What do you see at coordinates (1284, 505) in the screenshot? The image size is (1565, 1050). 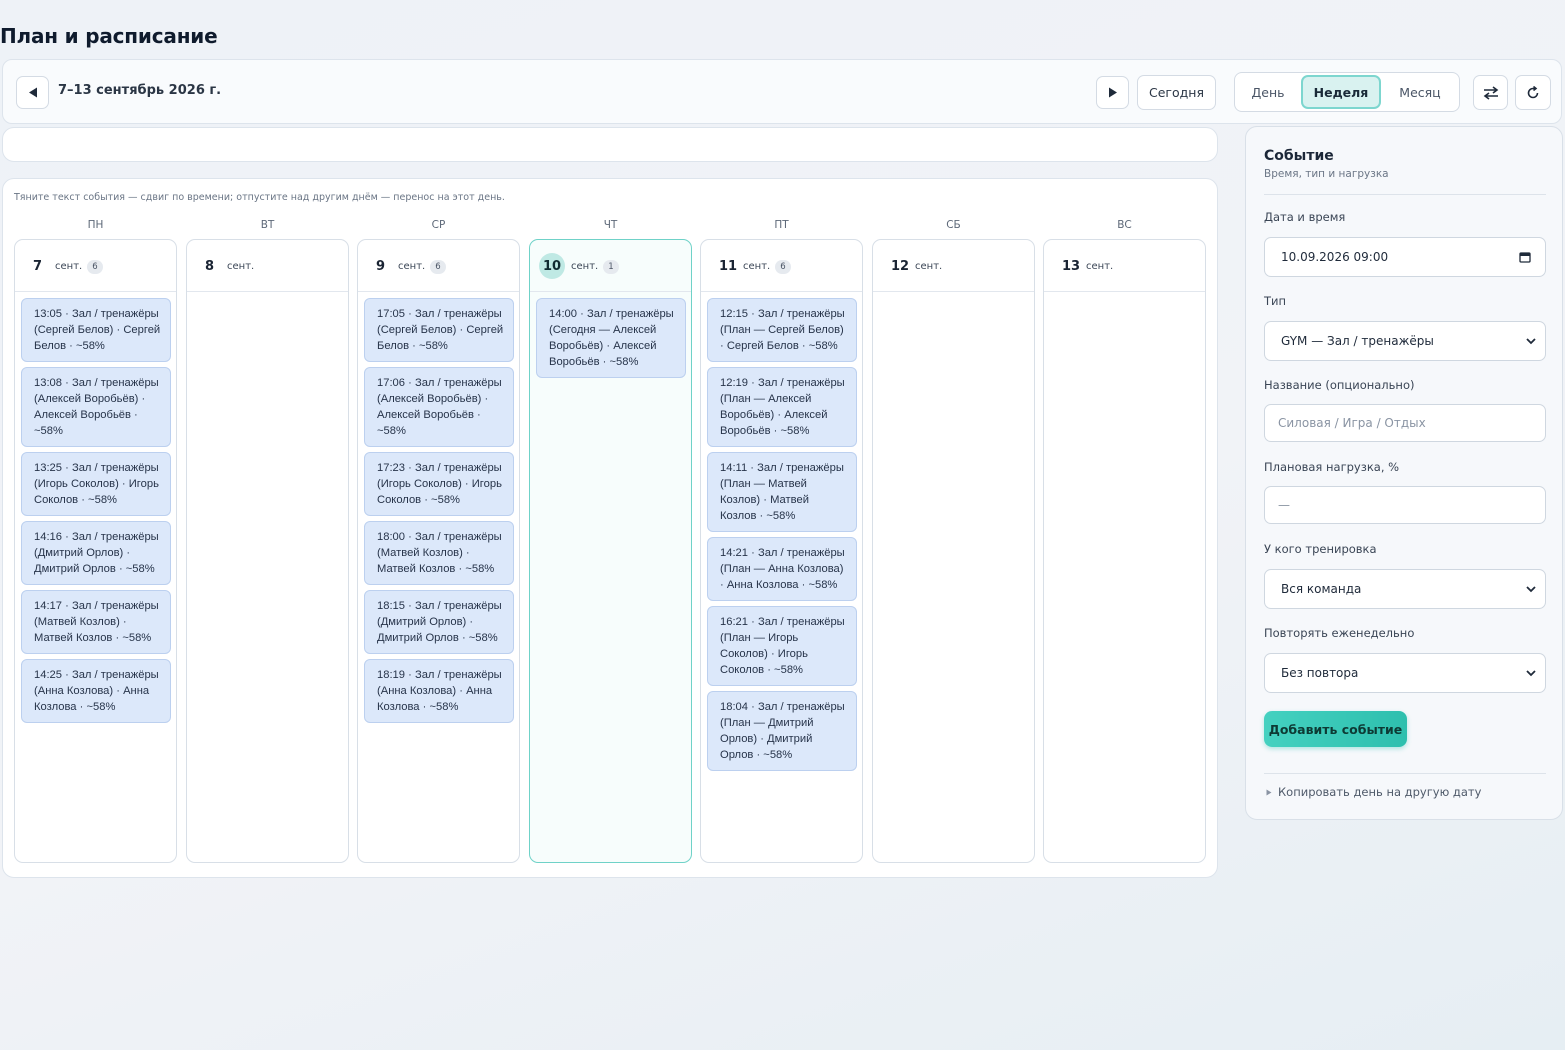 I see `load-placeholder: —` at bounding box center [1284, 505].